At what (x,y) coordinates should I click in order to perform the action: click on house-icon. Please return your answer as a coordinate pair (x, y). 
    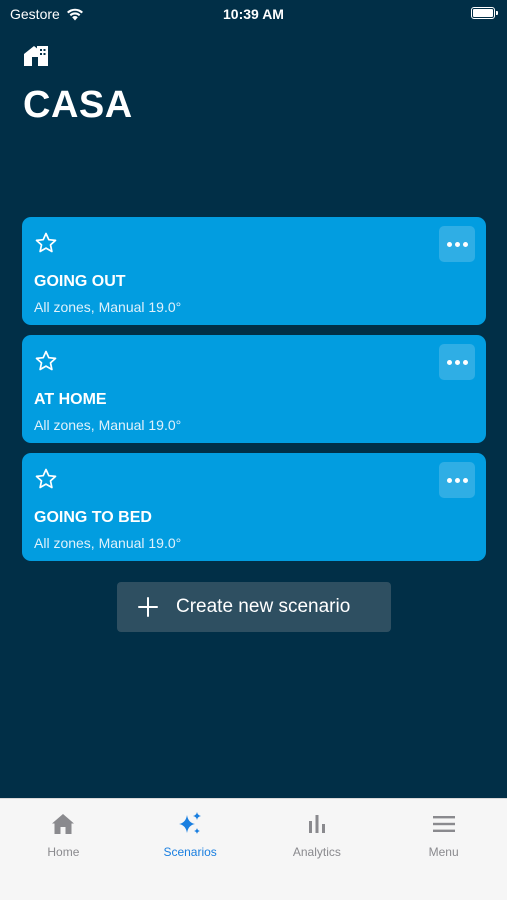
    Looking at the image, I should click on (63, 824).